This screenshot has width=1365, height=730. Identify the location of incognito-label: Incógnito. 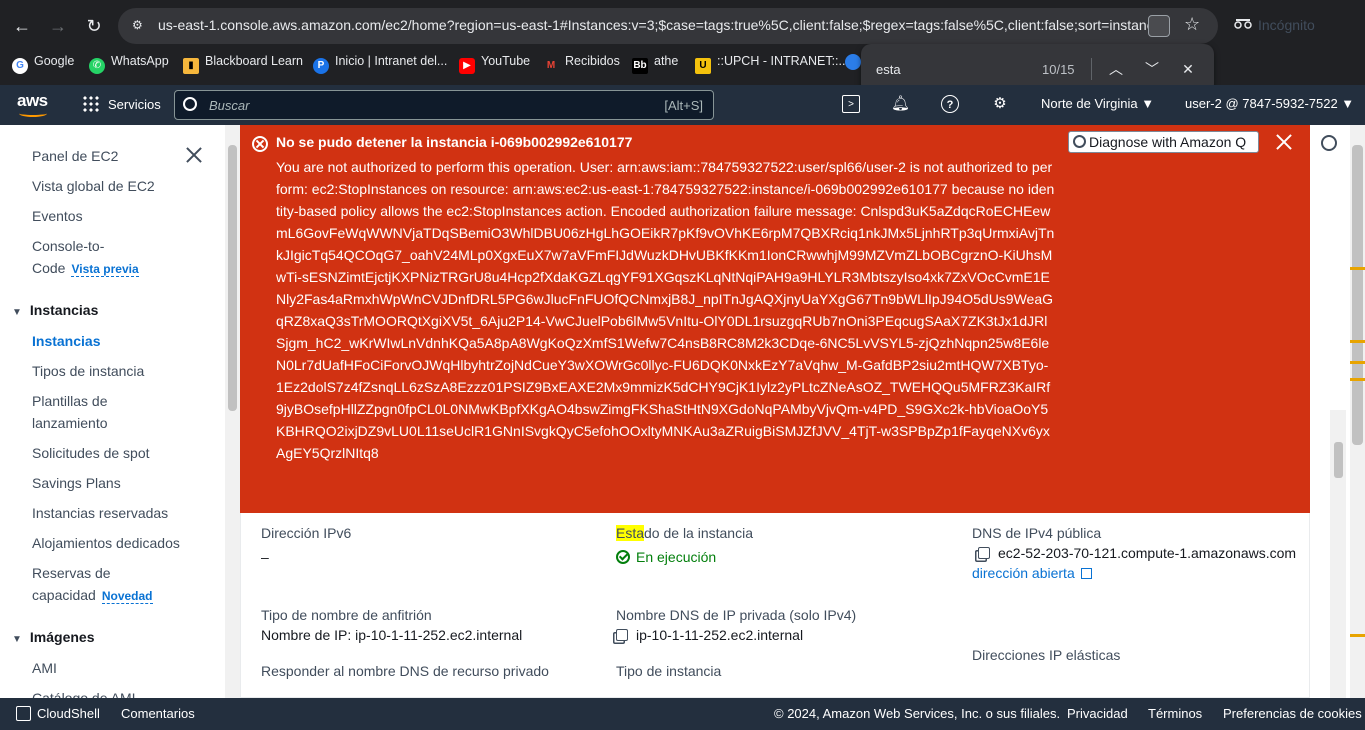
(1286, 25).